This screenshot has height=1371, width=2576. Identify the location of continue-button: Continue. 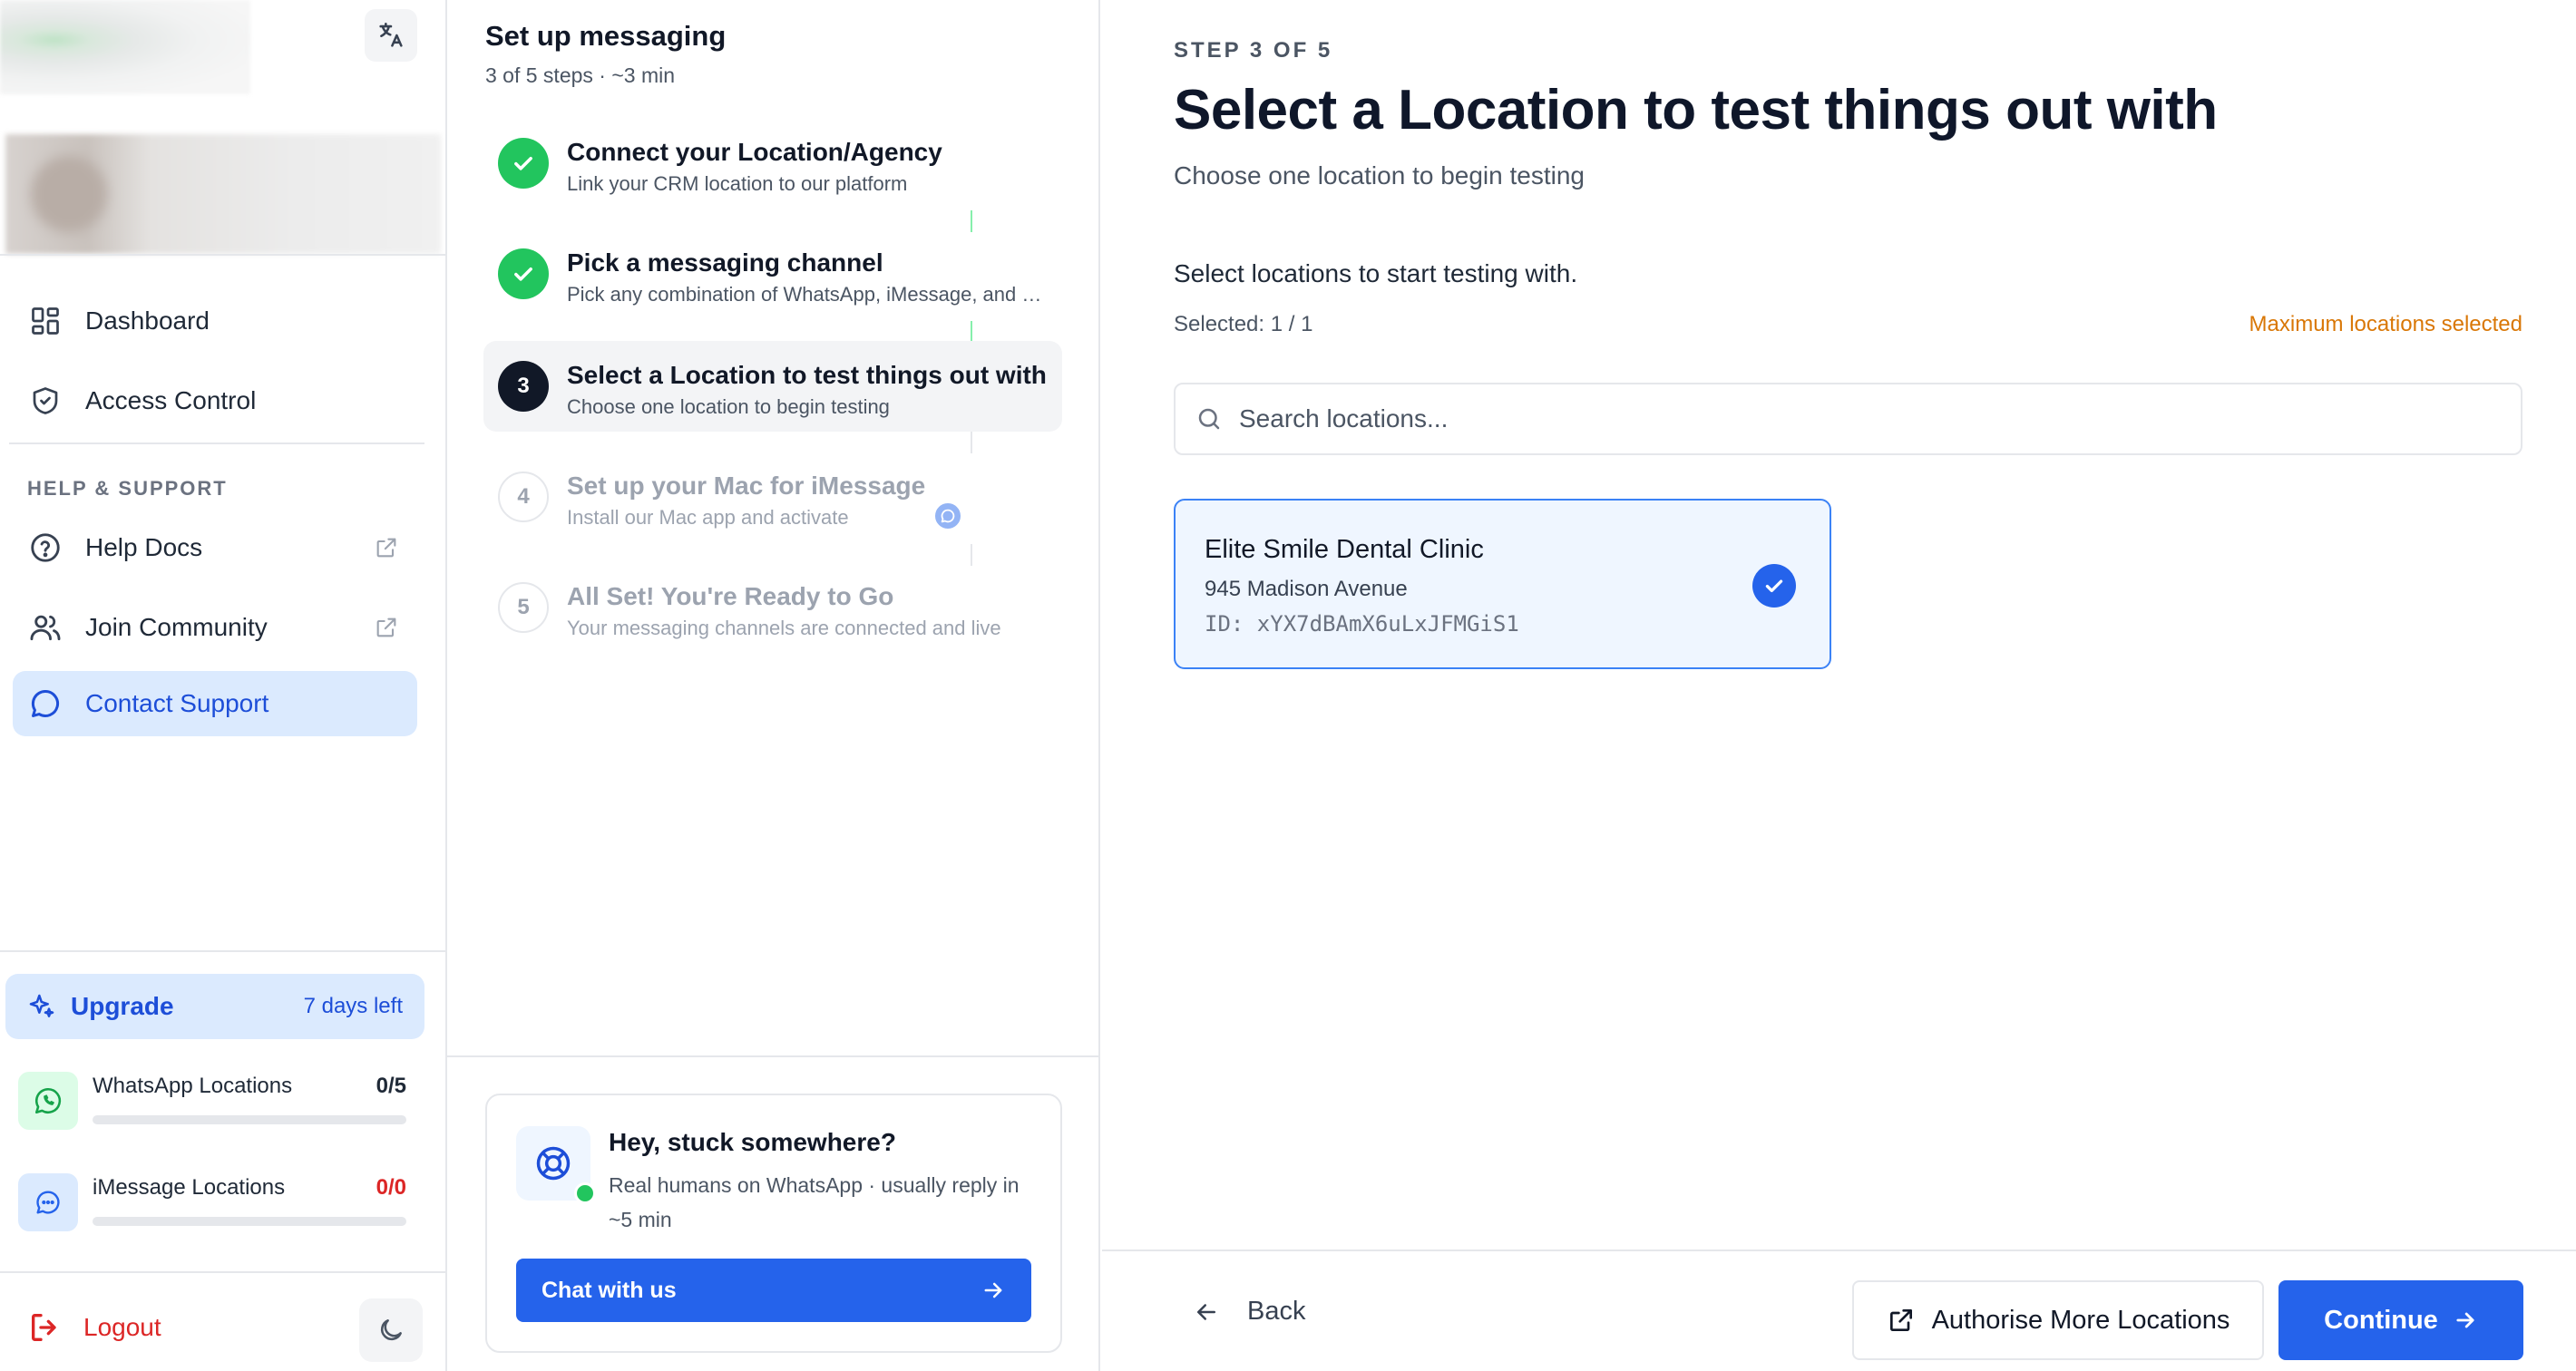
(2400, 1320).